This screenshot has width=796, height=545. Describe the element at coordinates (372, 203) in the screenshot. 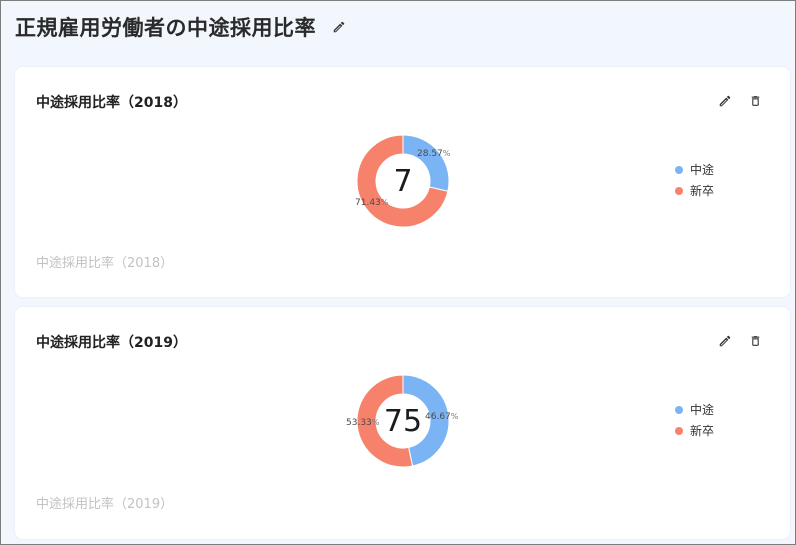

I see `slice-label-new-grad: 71.43%` at that location.